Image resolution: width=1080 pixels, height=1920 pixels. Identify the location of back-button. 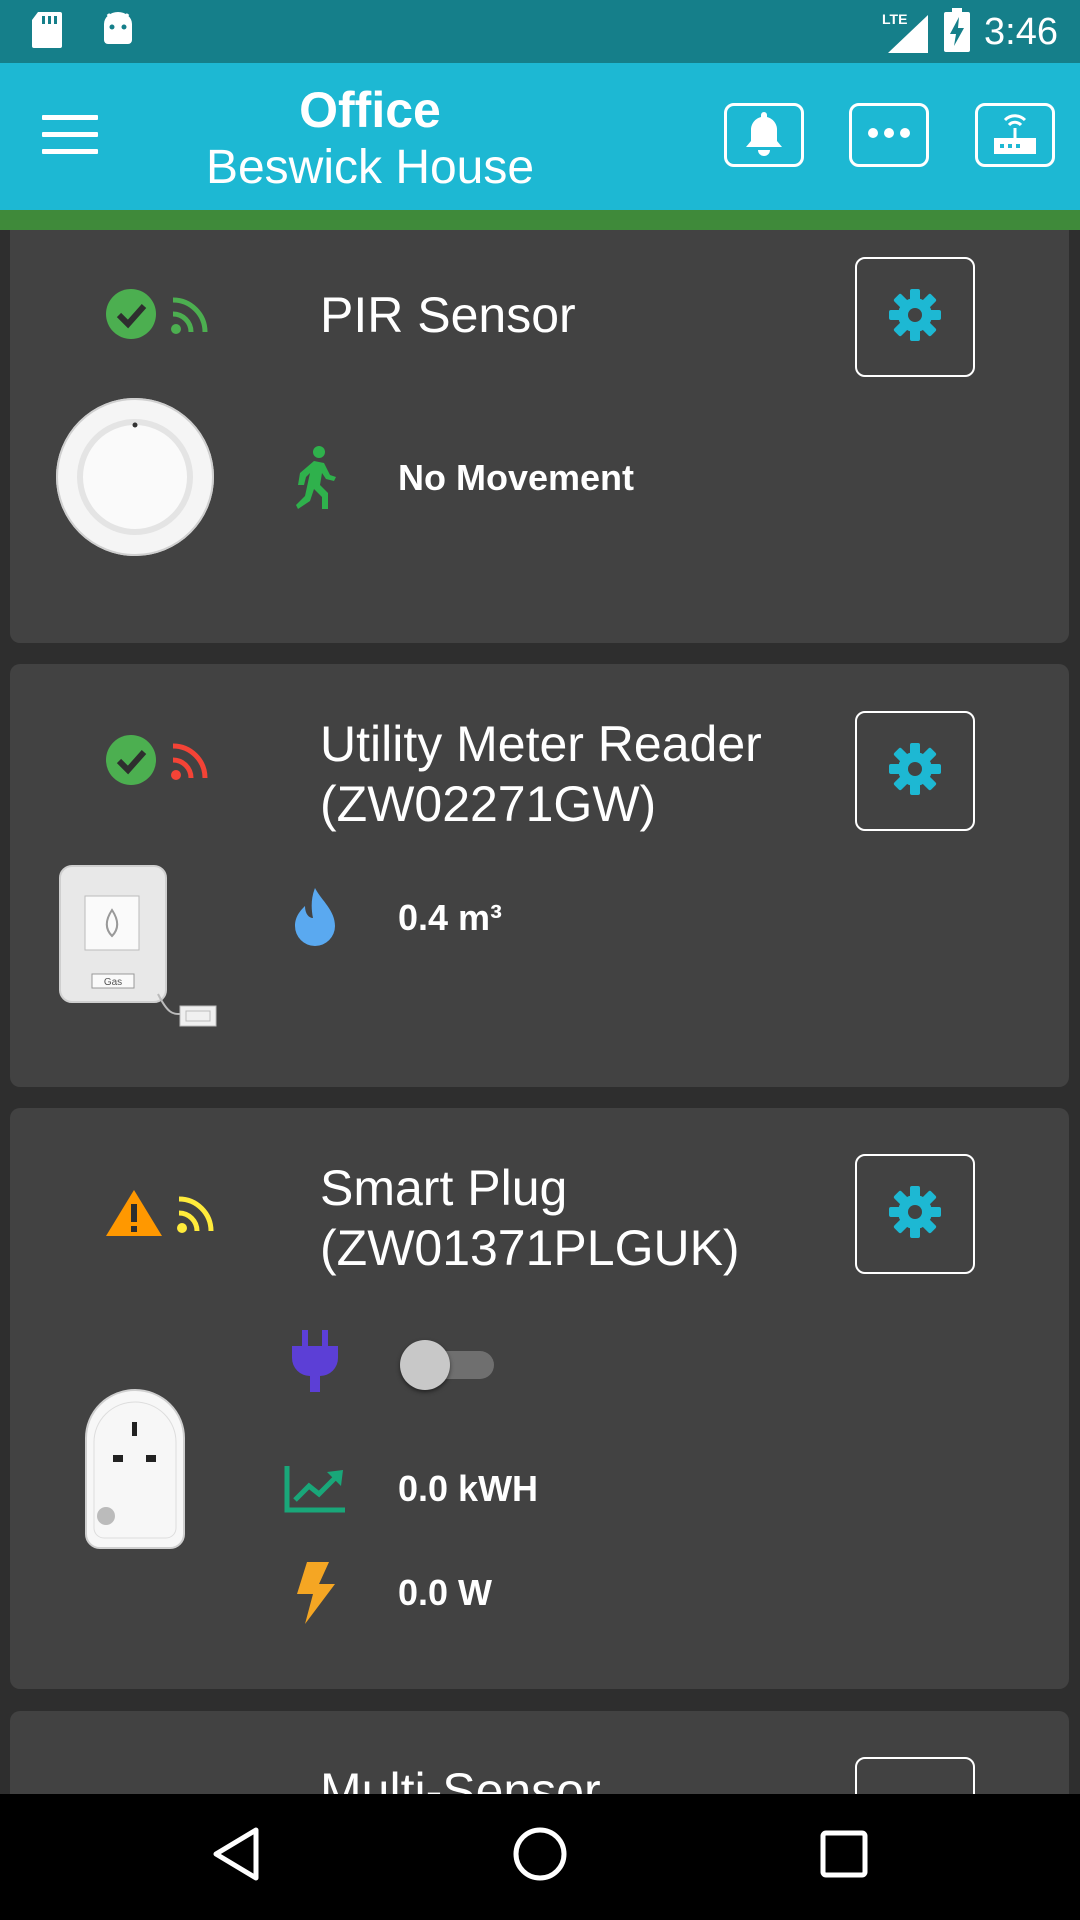
(235, 1856).